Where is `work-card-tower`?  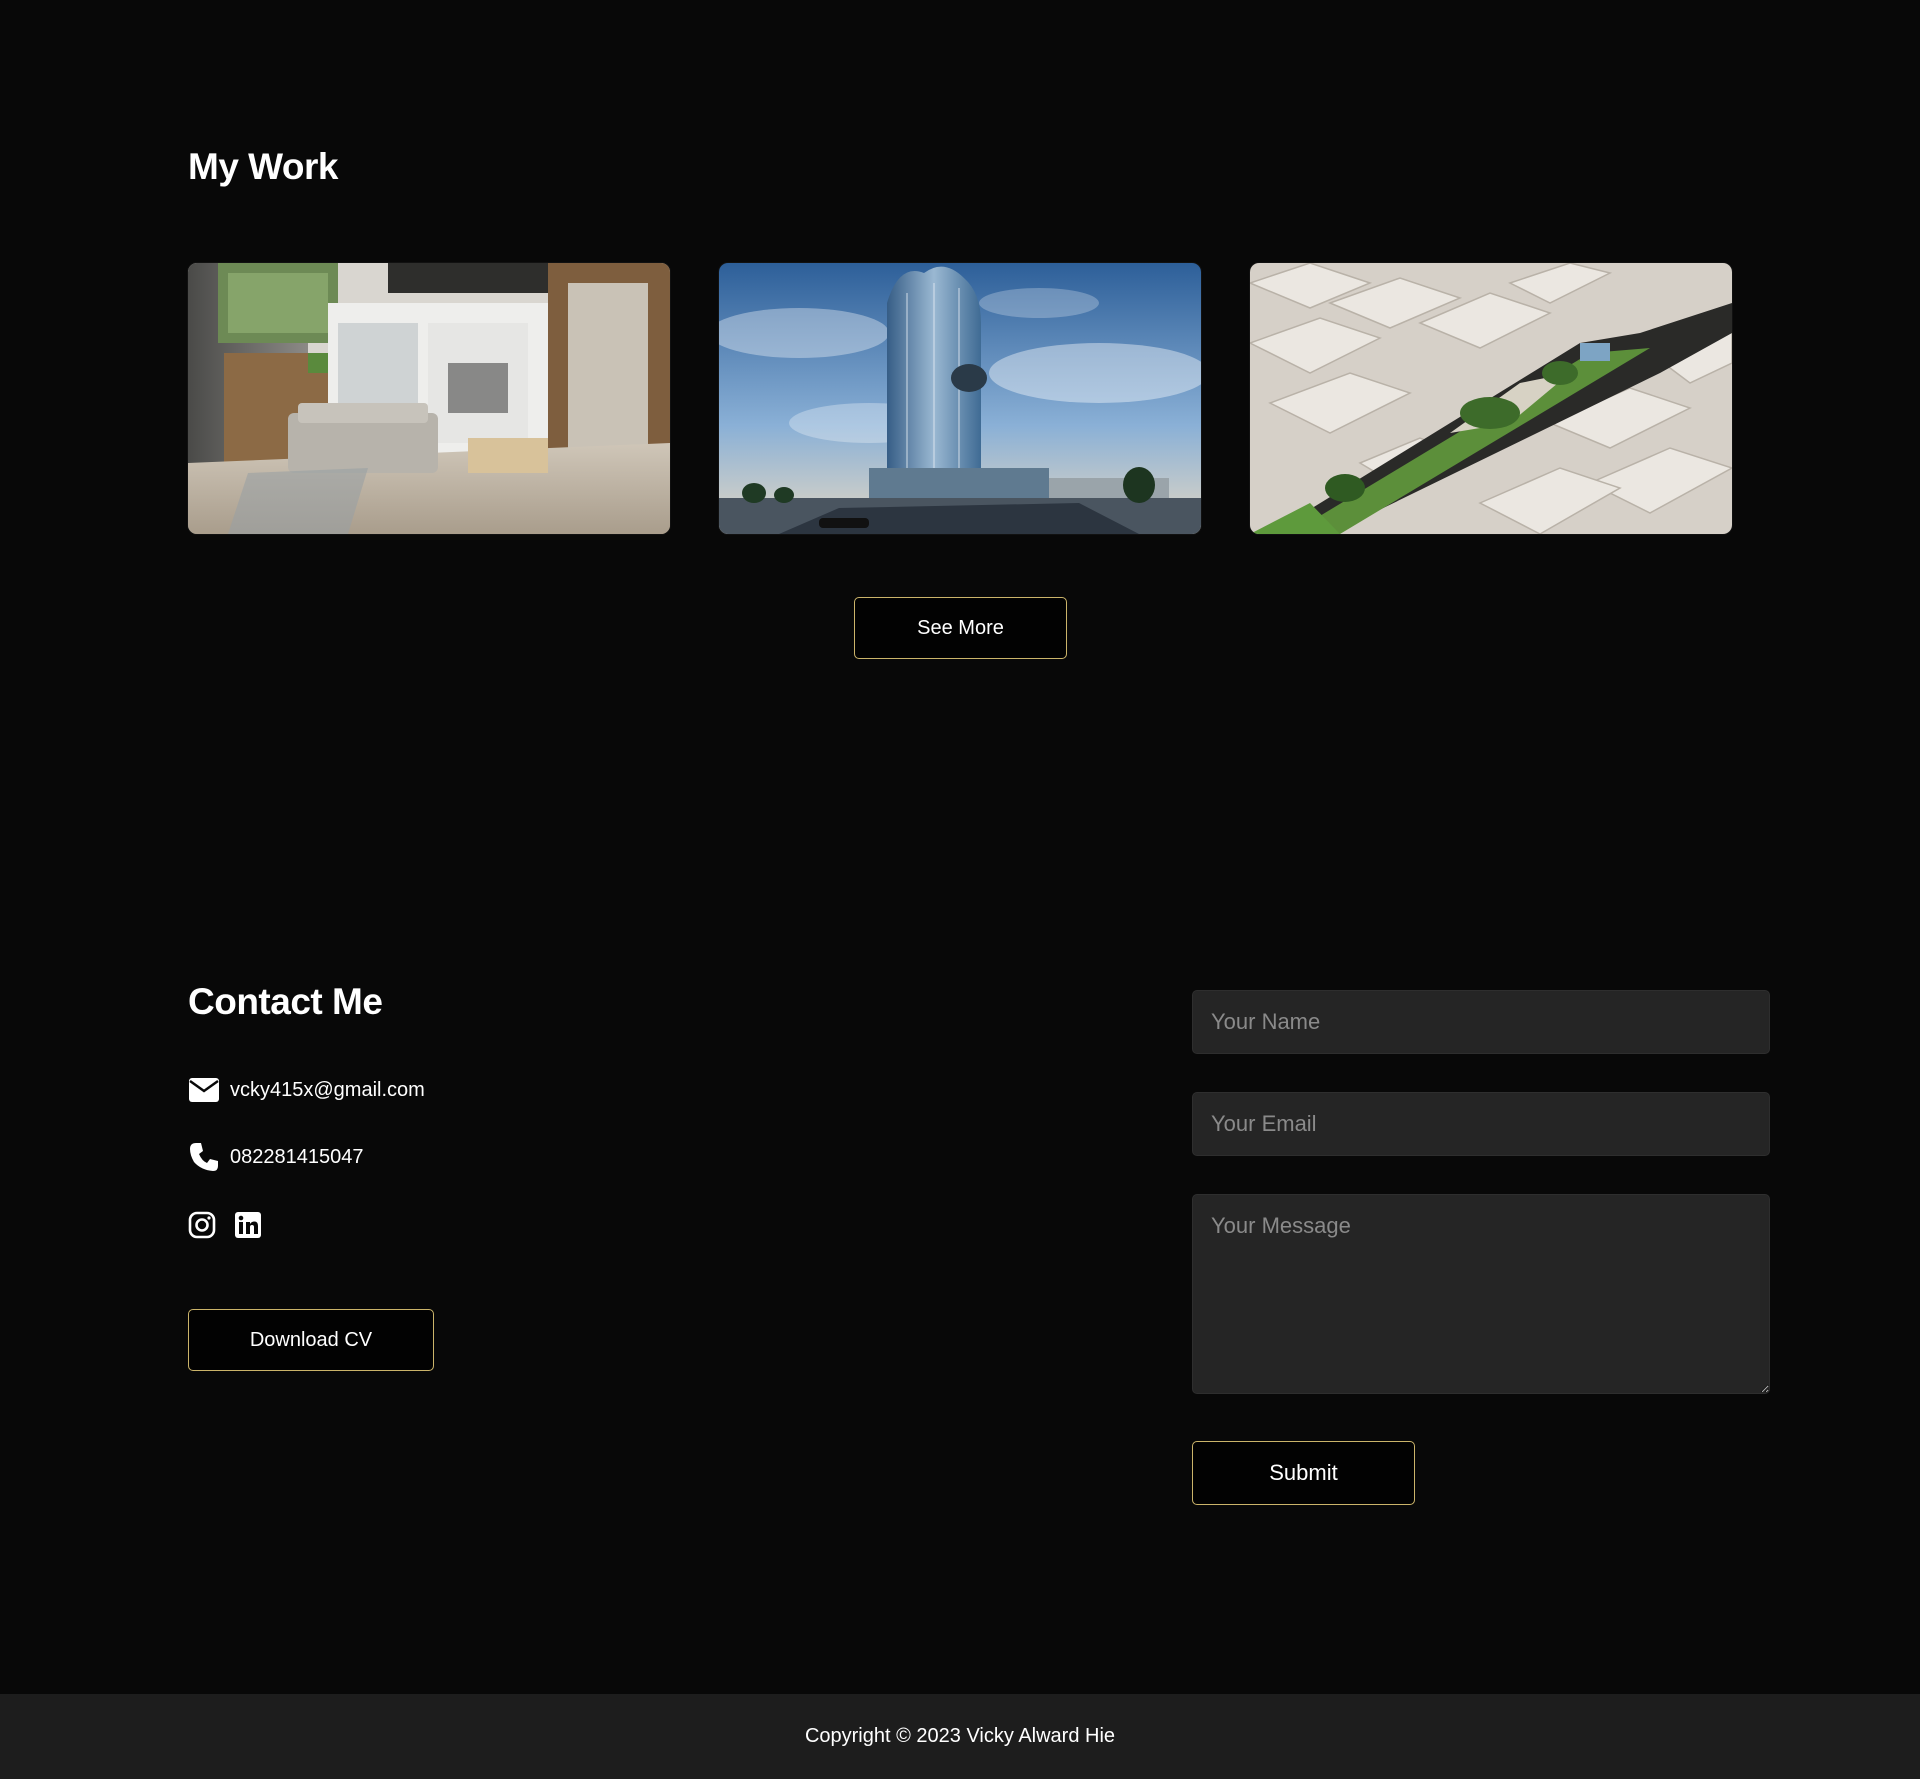 work-card-tower is located at coordinates (960, 398).